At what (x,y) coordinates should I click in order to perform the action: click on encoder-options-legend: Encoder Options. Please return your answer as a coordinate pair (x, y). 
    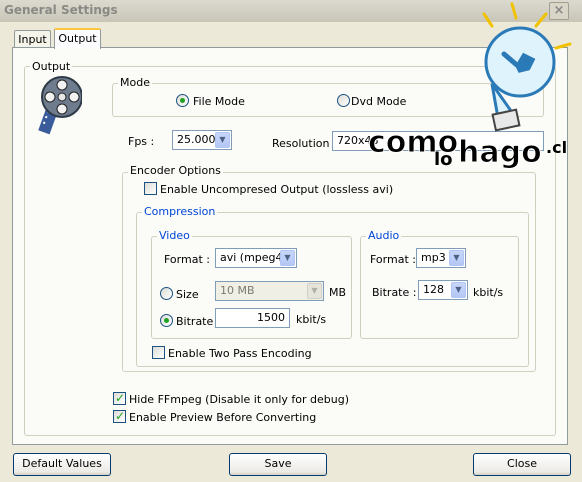
    Looking at the image, I should click on (175, 170).